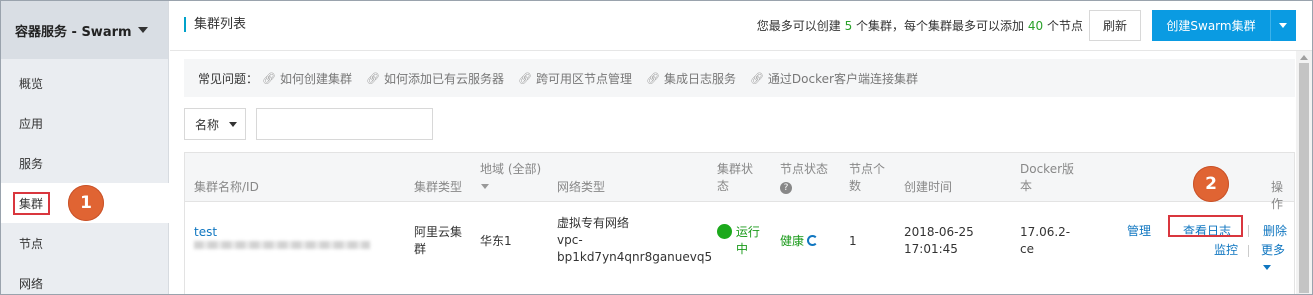 The image size is (1313, 295). Describe the element at coordinates (634, 240) in the screenshot. I see `cluster-network: 虚拟专有网络 vpc- bp1kd7yn4qnr8ganuevq5` at that location.